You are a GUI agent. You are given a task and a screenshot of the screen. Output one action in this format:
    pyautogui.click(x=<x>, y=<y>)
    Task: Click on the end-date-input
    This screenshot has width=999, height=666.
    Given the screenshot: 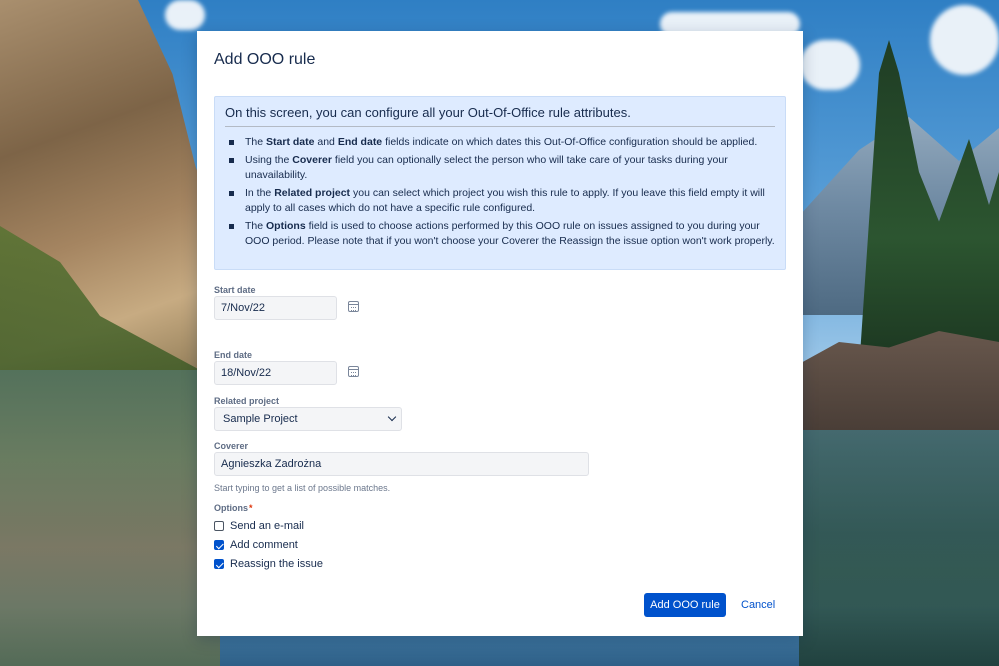 What is the action you would take?
    pyautogui.click(x=275, y=373)
    